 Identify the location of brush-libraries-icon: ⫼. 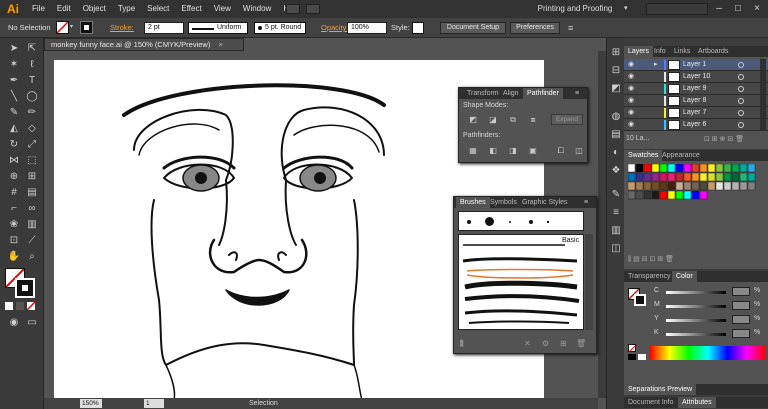
(462, 344).